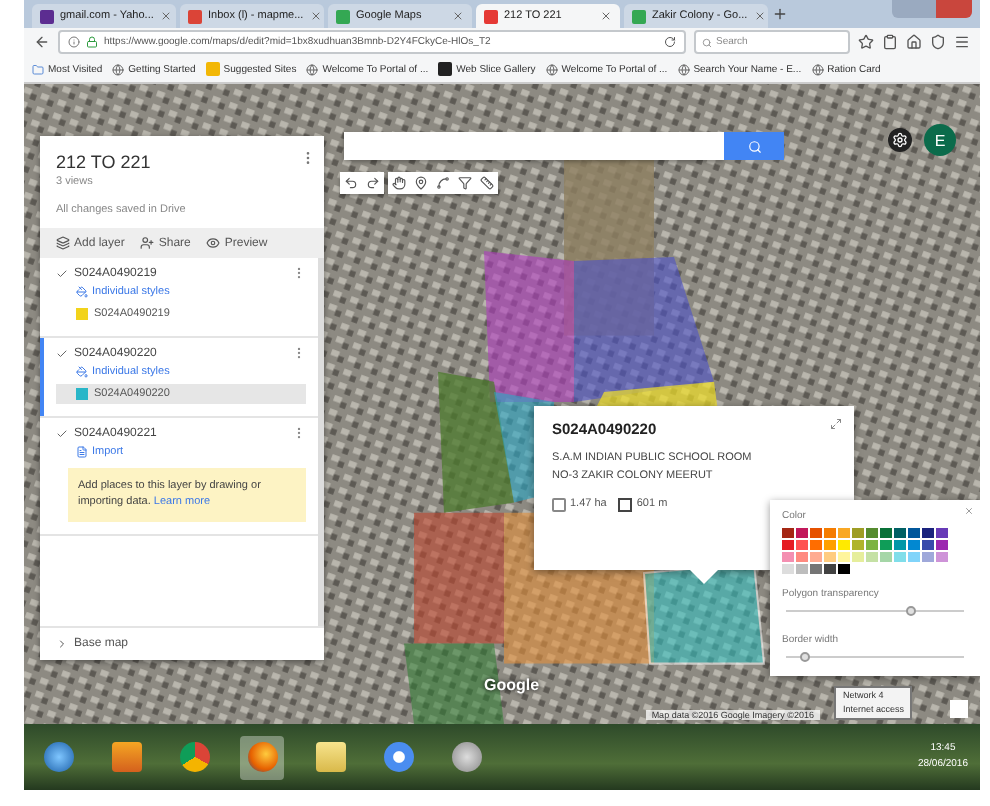 The width and height of the screenshot is (990, 806). What do you see at coordinates (959, 709) in the screenshot?
I see `zoom-control` at bounding box center [959, 709].